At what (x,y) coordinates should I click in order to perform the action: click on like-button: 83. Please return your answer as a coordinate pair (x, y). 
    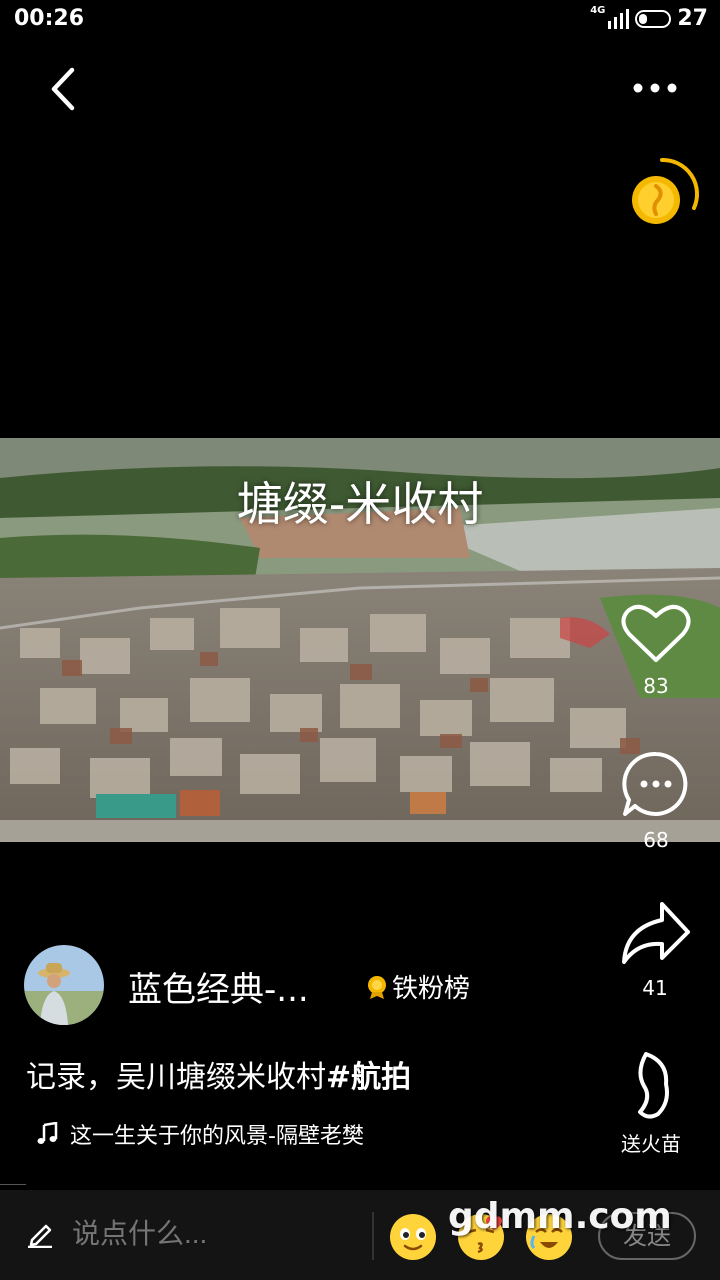
    Looking at the image, I should click on (656, 648).